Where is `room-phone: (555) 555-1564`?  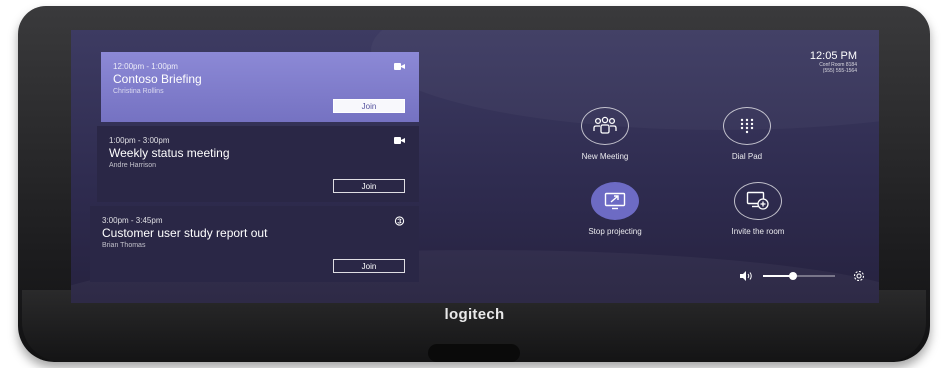 room-phone: (555) 555-1564 is located at coordinates (839, 71).